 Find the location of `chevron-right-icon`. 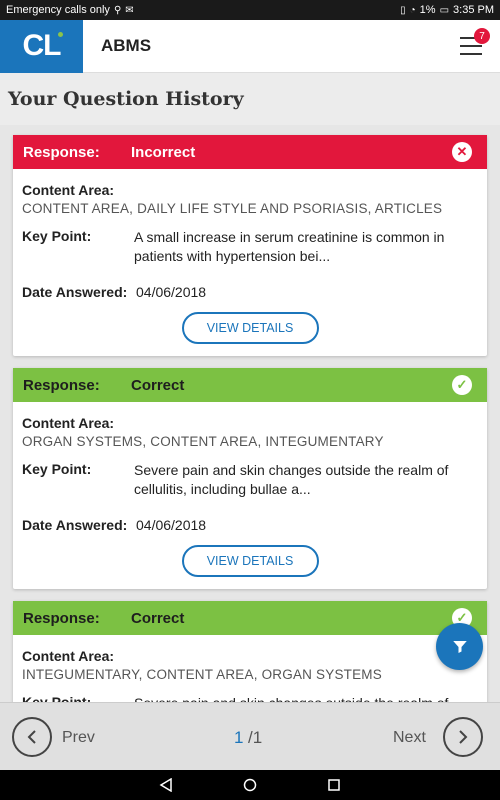

chevron-right-icon is located at coordinates (463, 737).